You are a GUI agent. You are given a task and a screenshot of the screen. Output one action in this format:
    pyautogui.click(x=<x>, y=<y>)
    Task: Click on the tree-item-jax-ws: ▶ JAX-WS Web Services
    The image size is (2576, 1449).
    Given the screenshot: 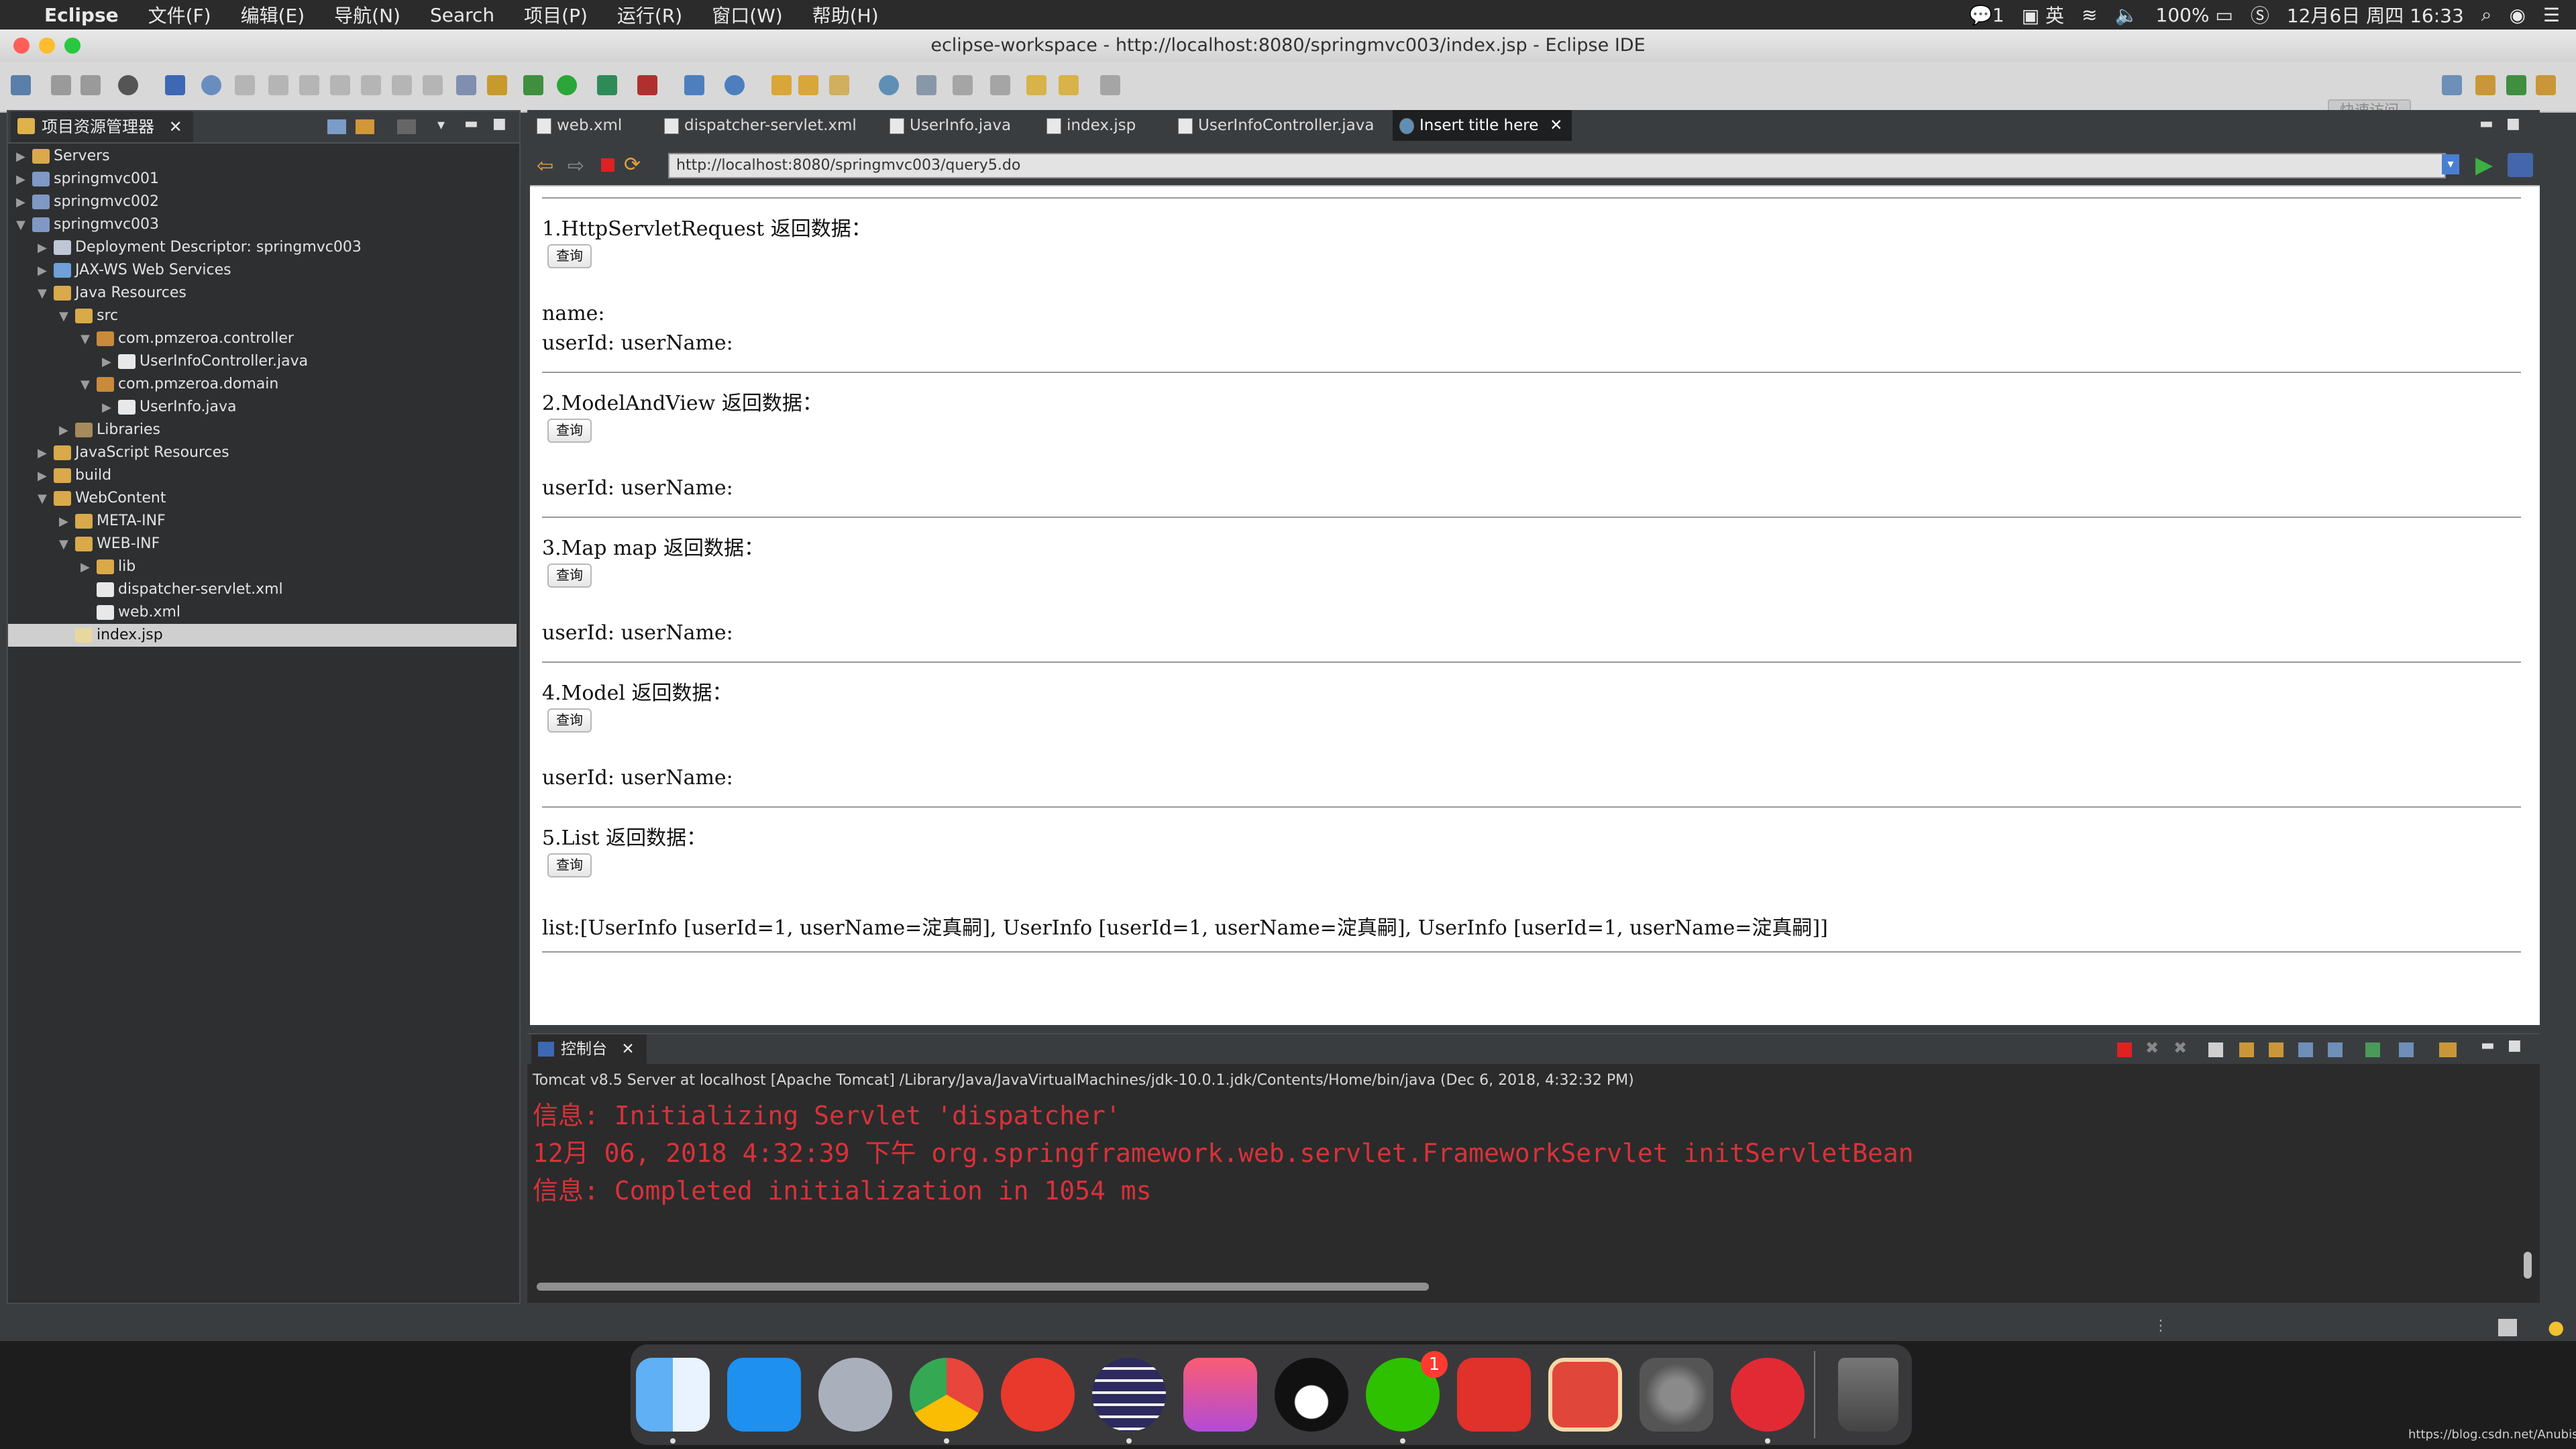 What is the action you would take?
    pyautogui.click(x=134, y=270)
    